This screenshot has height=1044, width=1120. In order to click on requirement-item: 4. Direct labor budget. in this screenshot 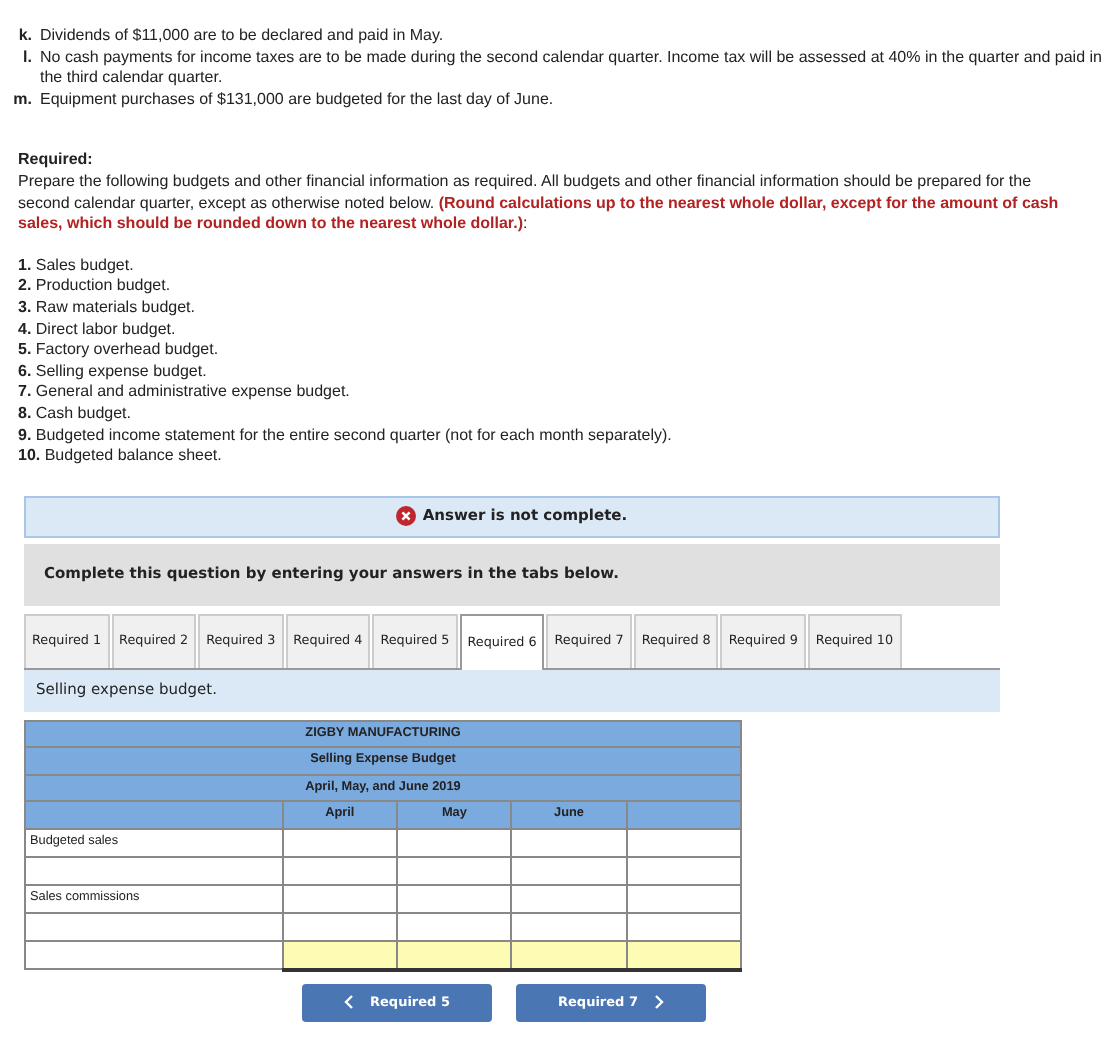, I will do `click(98, 330)`.